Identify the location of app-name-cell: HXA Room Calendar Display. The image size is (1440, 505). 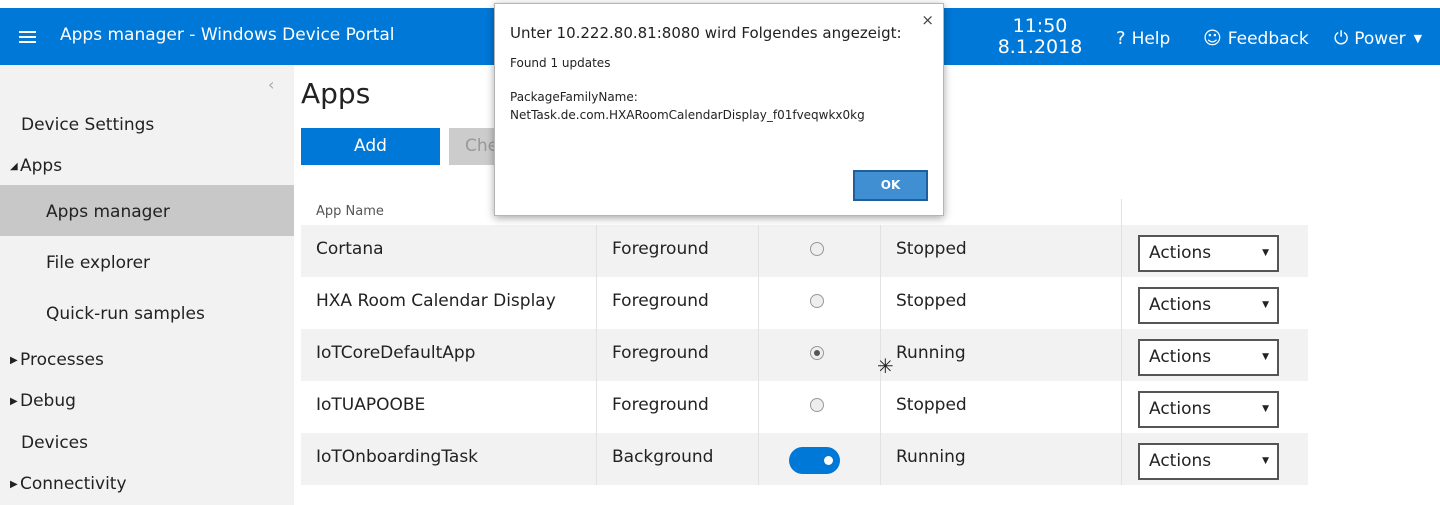
(436, 301).